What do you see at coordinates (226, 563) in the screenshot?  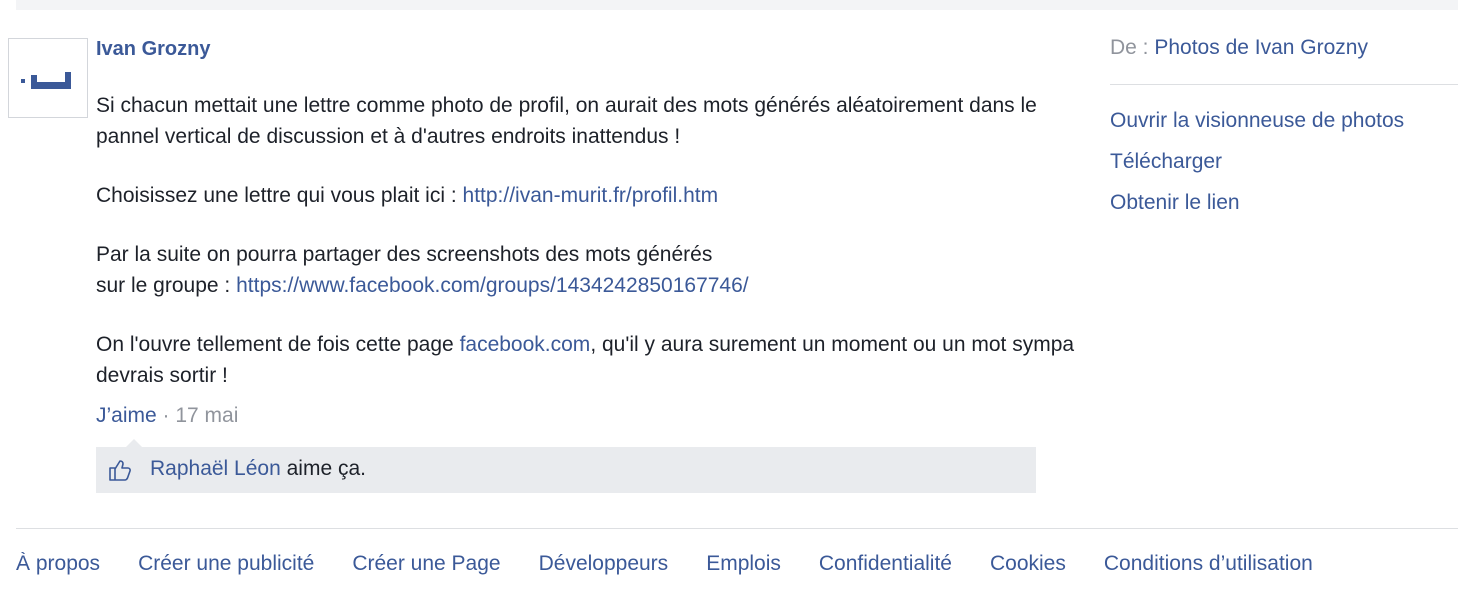 I see `footer-link-create-ad: Créer une publicité` at bounding box center [226, 563].